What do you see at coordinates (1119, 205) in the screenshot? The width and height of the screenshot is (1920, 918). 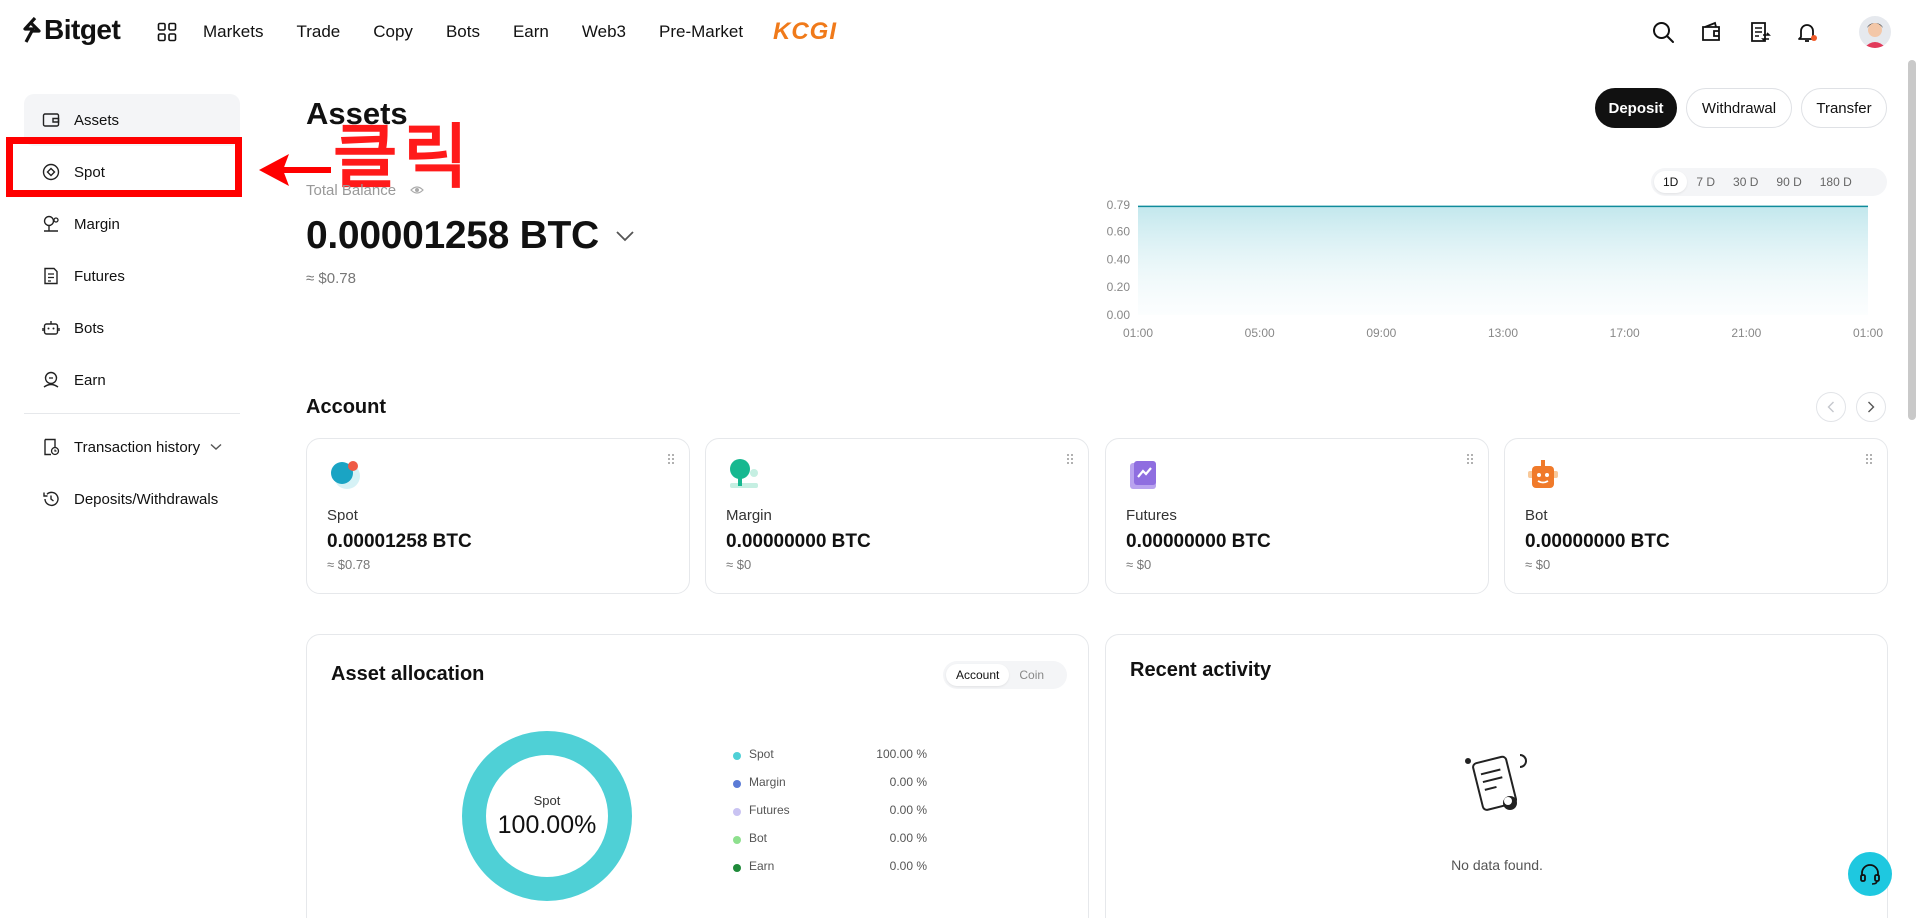 I see `y-tick-label: 0.79` at bounding box center [1119, 205].